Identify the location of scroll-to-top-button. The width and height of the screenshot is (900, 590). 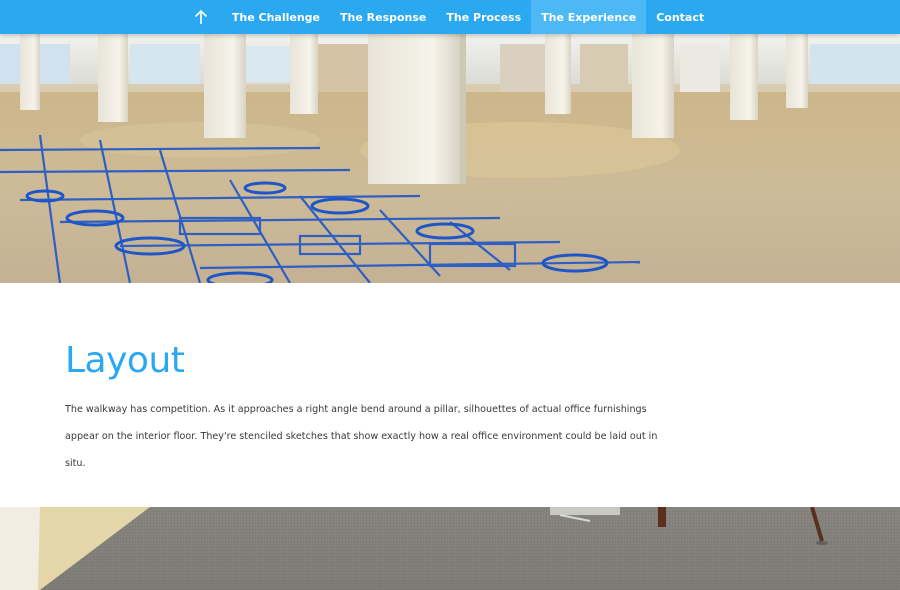
(201, 17).